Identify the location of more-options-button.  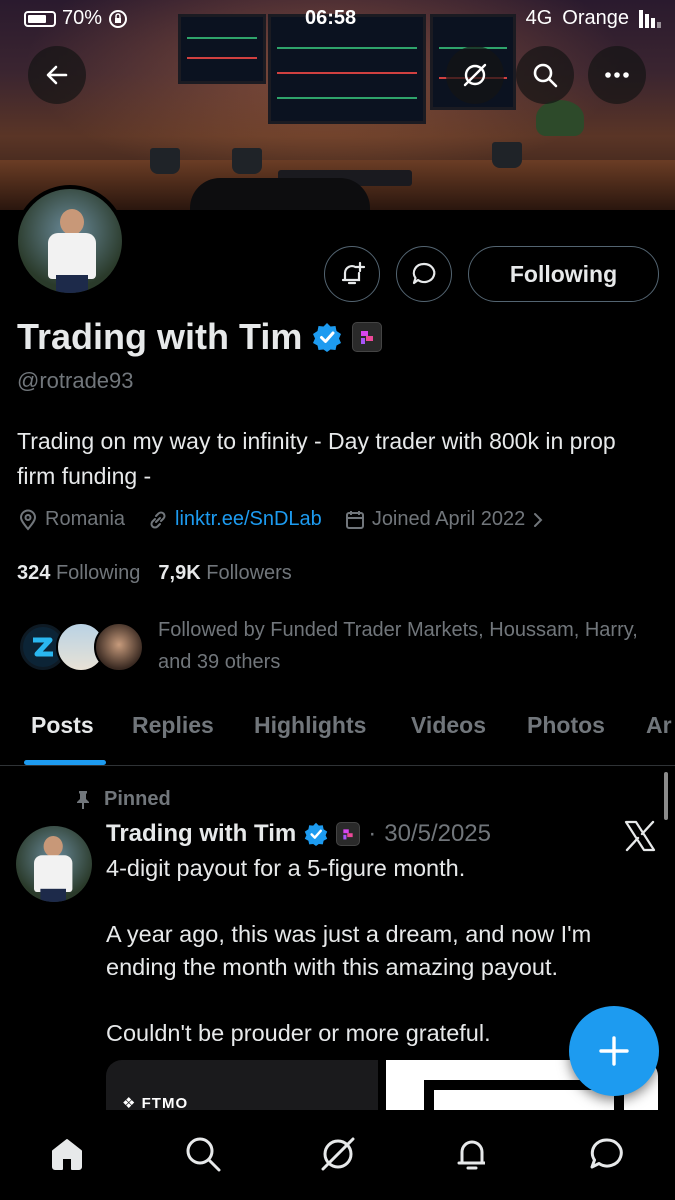
(617, 75).